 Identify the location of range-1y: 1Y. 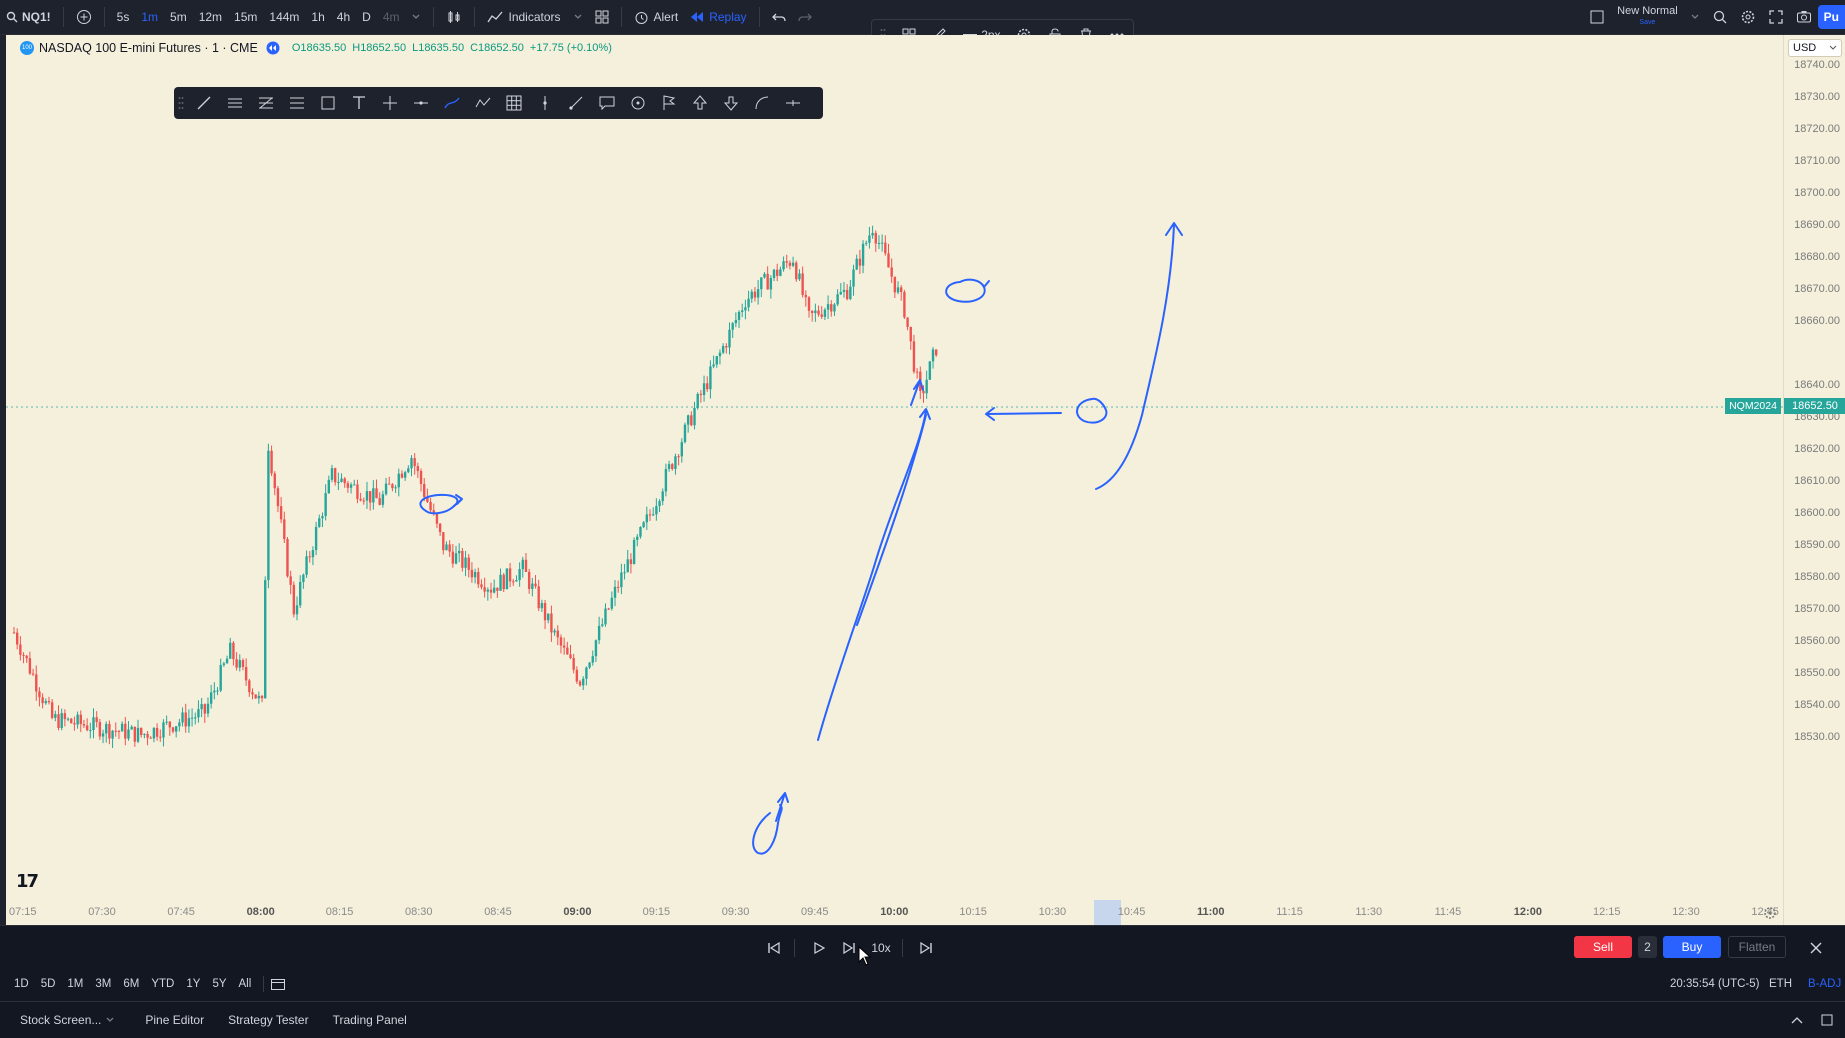
(196, 984).